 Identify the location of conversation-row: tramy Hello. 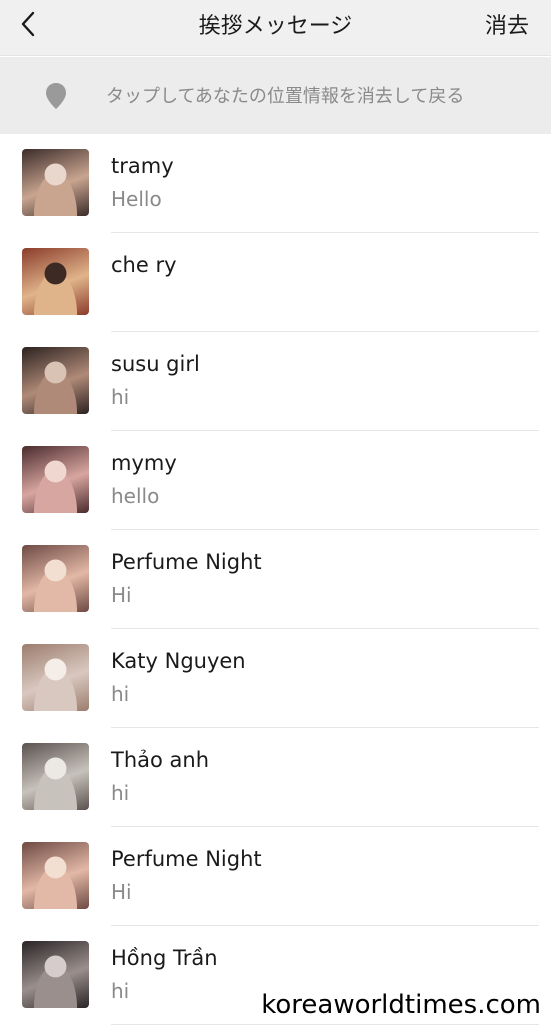
(275, 183).